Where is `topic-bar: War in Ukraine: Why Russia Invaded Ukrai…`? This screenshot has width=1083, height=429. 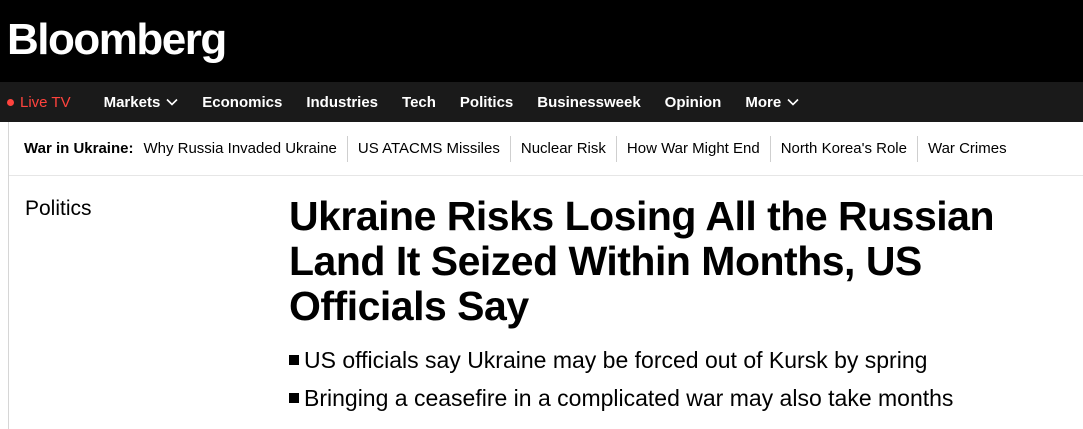 topic-bar: War in Ukraine: Why Russia Invaded Ukrai… is located at coordinates (546, 149).